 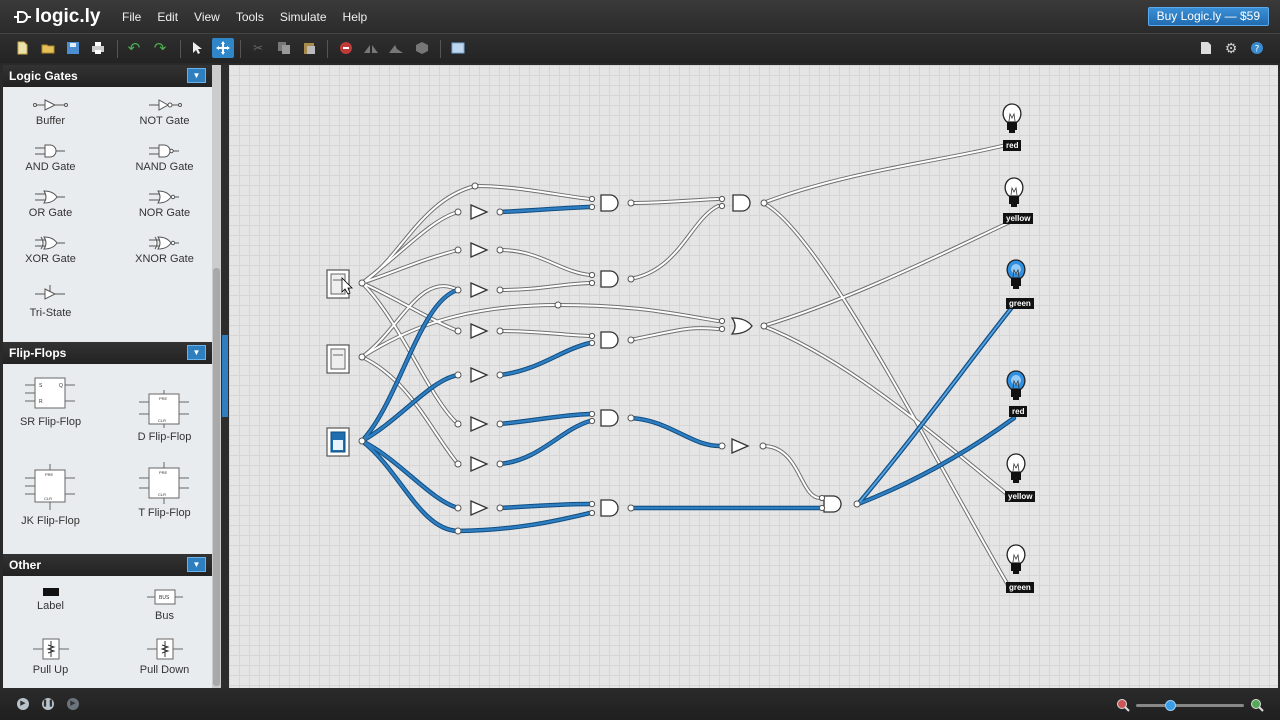 I want to click on undo-icon: ↶, so click(x=134, y=48).